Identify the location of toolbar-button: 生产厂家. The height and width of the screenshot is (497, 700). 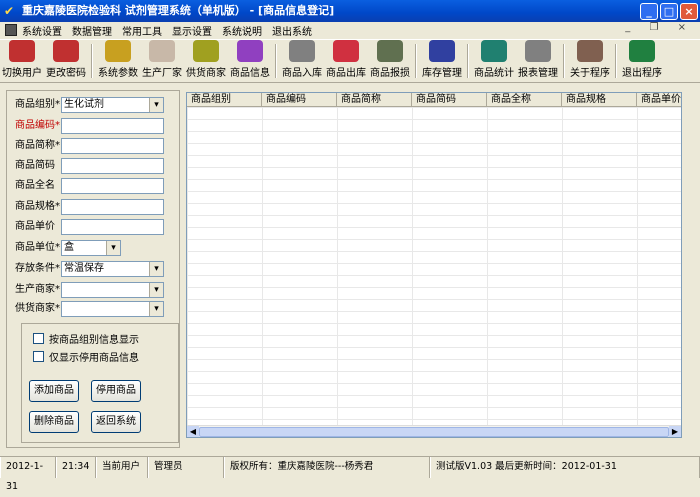
(162, 61).